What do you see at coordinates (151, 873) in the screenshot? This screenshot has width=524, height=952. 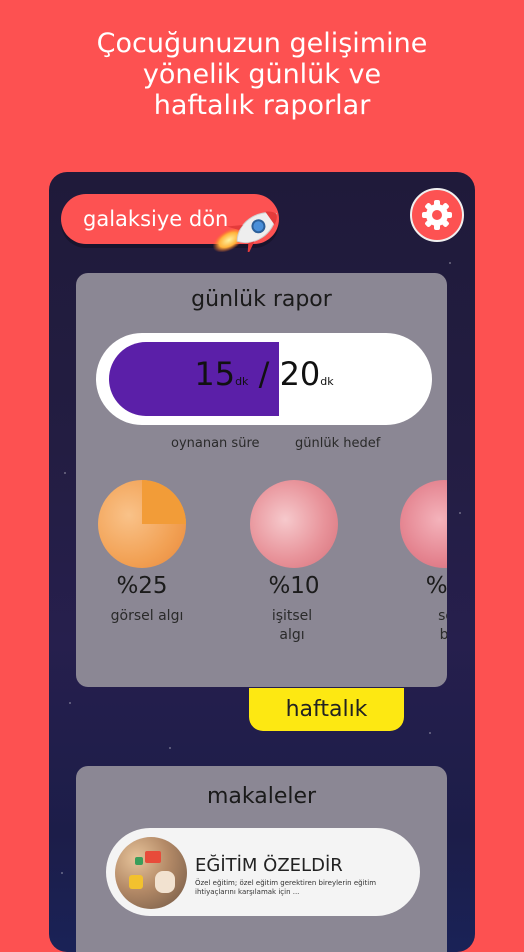 I see `article-thumbnail` at bounding box center [151, 873].